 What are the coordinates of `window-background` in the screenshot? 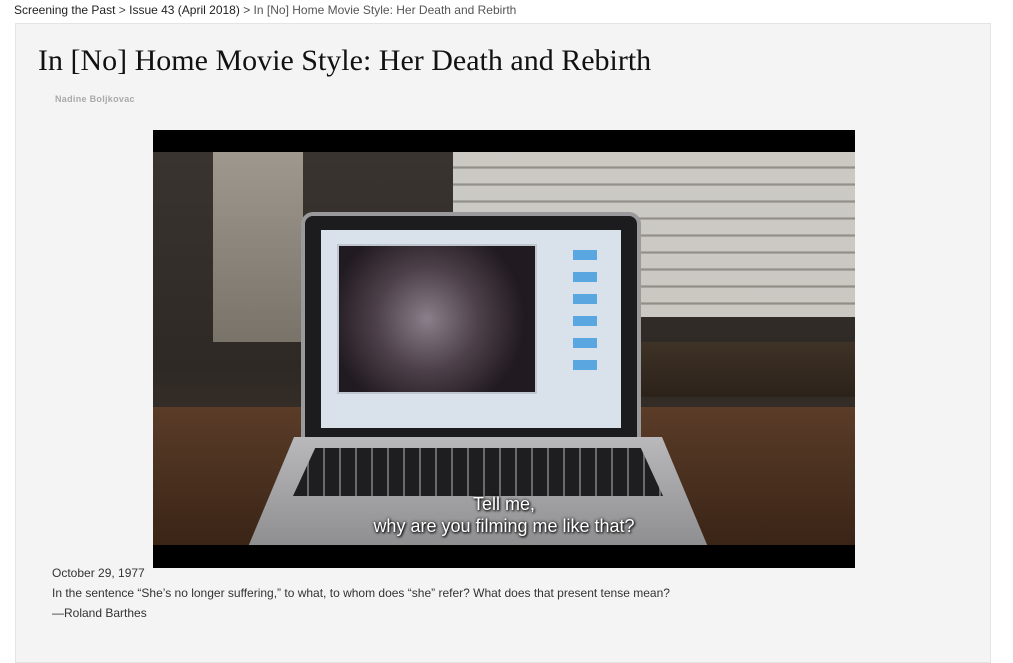 It's located at (258, 247).